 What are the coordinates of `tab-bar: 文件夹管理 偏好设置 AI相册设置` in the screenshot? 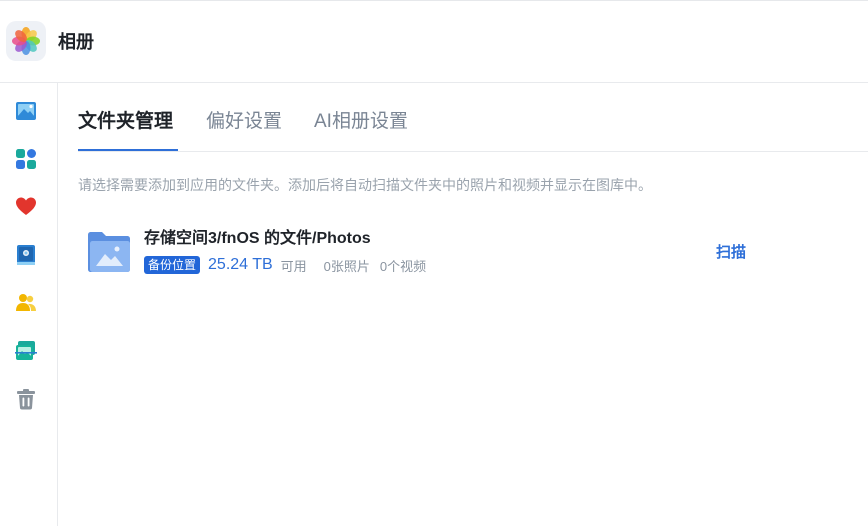 It's located at (473, 117).